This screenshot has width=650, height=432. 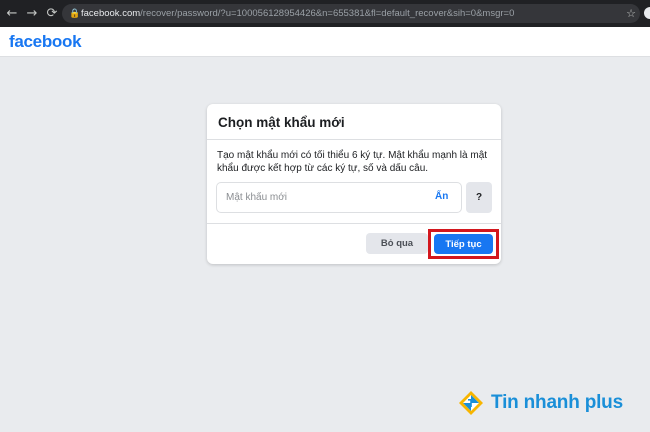 What do you see at coordinates (32, 13) in the screenshot?
I see `forward-arrow-icon: →` at bounding box center [32, 13].